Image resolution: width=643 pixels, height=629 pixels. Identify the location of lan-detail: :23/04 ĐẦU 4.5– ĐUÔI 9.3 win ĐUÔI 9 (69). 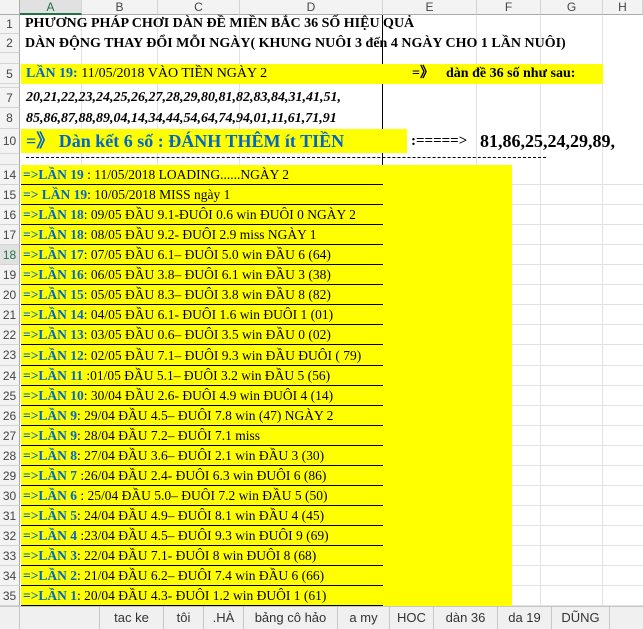
(203, 535).